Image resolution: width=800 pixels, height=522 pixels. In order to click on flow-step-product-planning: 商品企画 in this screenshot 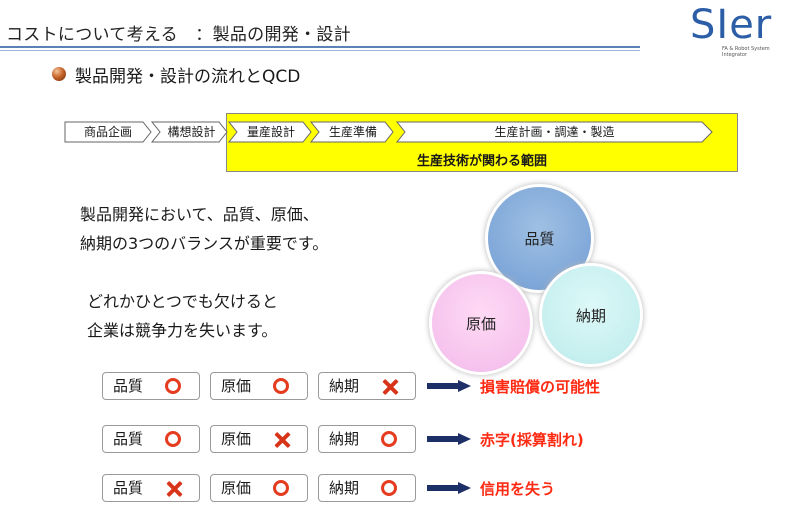, I will do `click(108, 132)`.